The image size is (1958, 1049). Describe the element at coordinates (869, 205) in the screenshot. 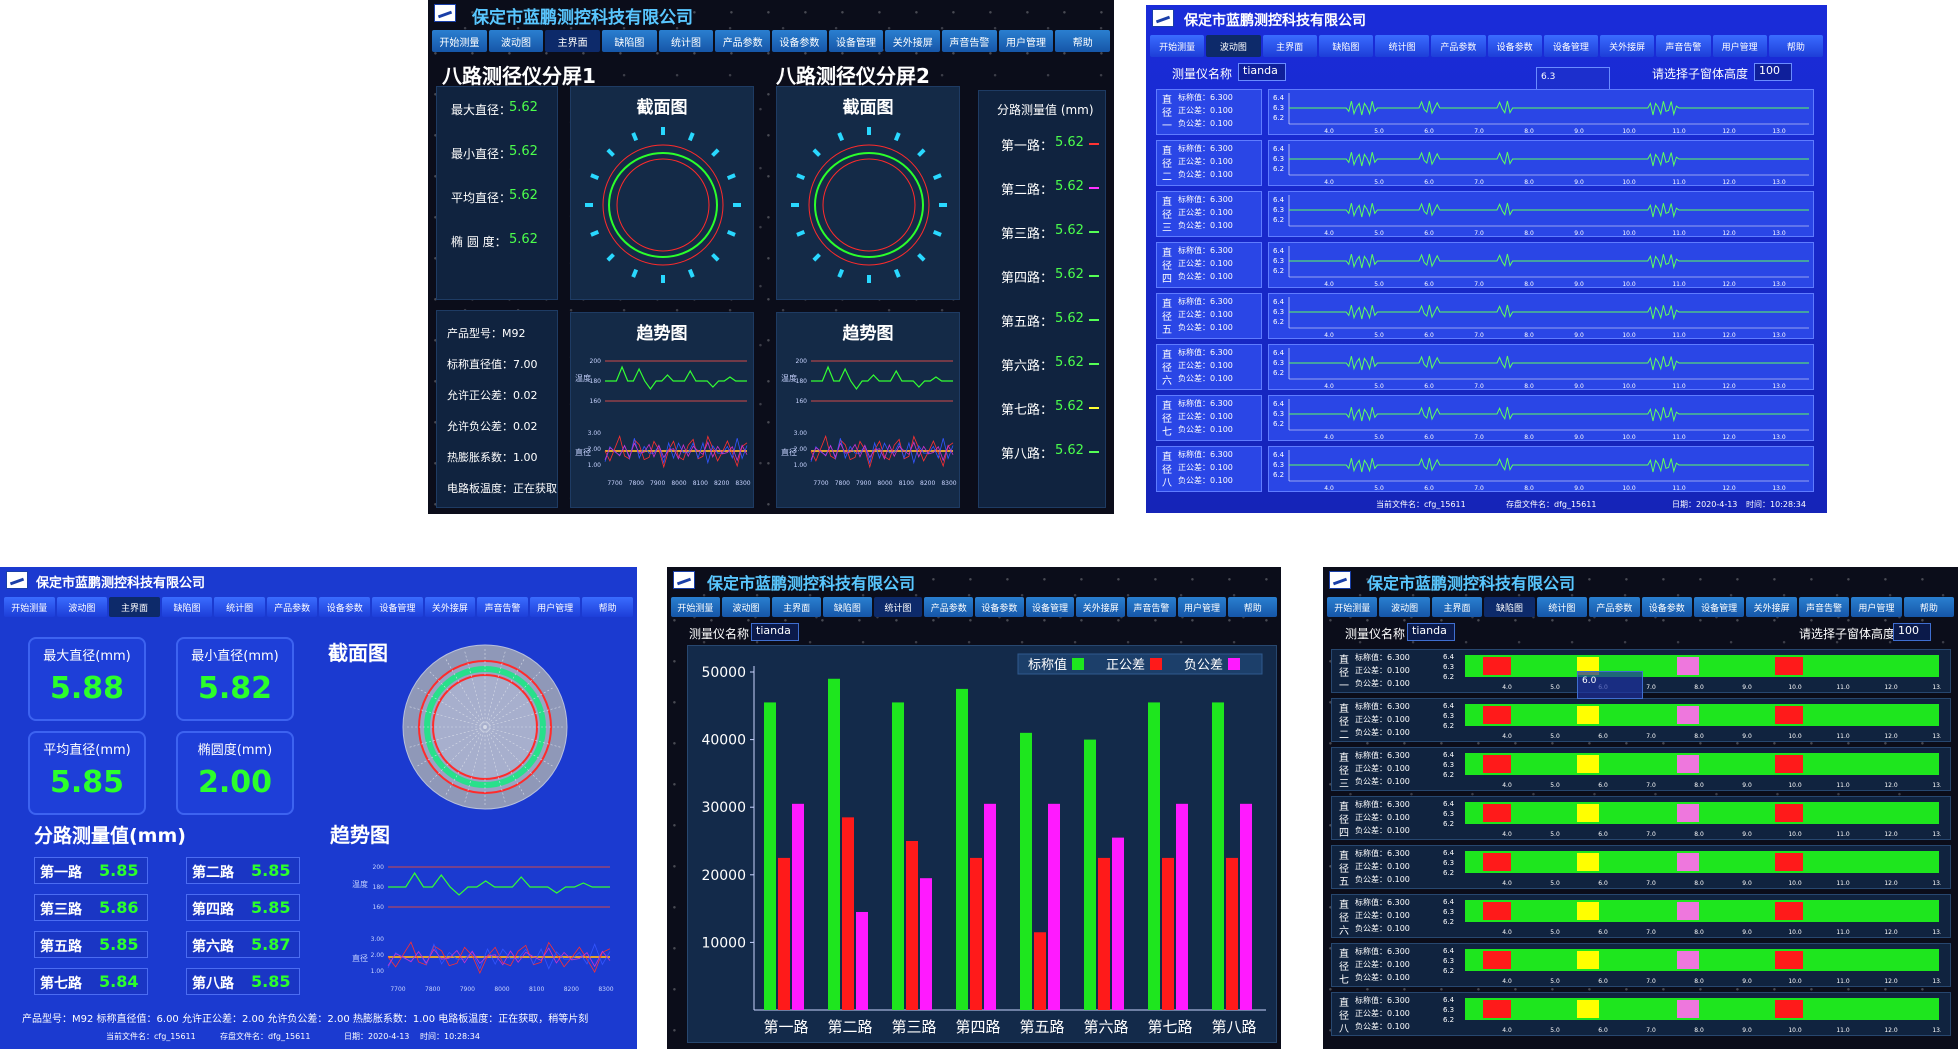

I see `measured-profile` at that location.